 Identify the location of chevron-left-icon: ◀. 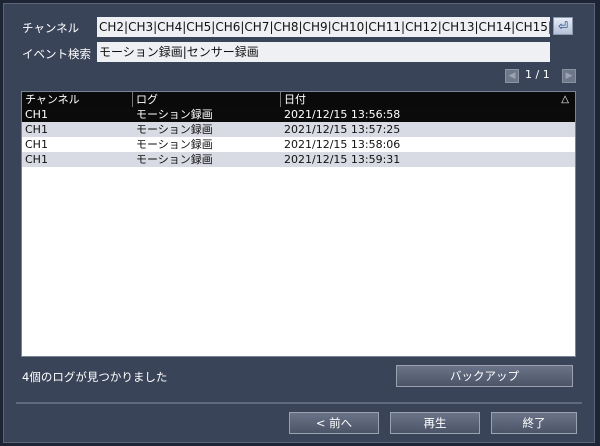
(512, 76).